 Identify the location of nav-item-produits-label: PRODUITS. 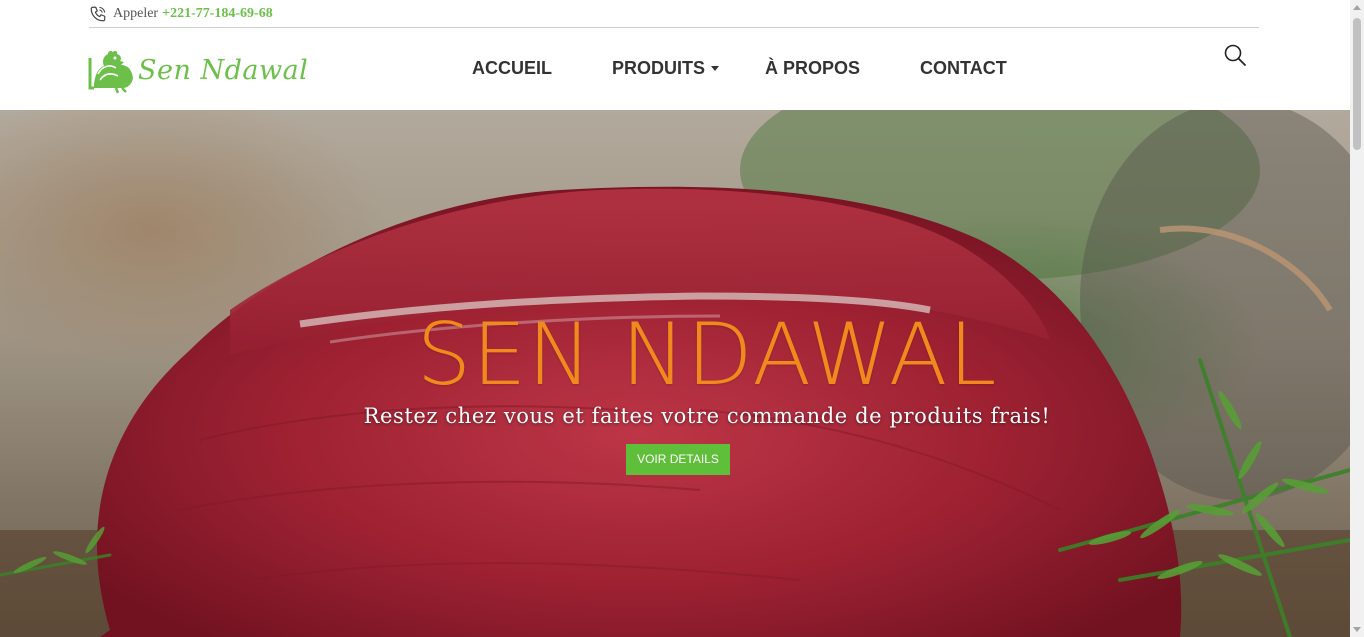
(659, 68).